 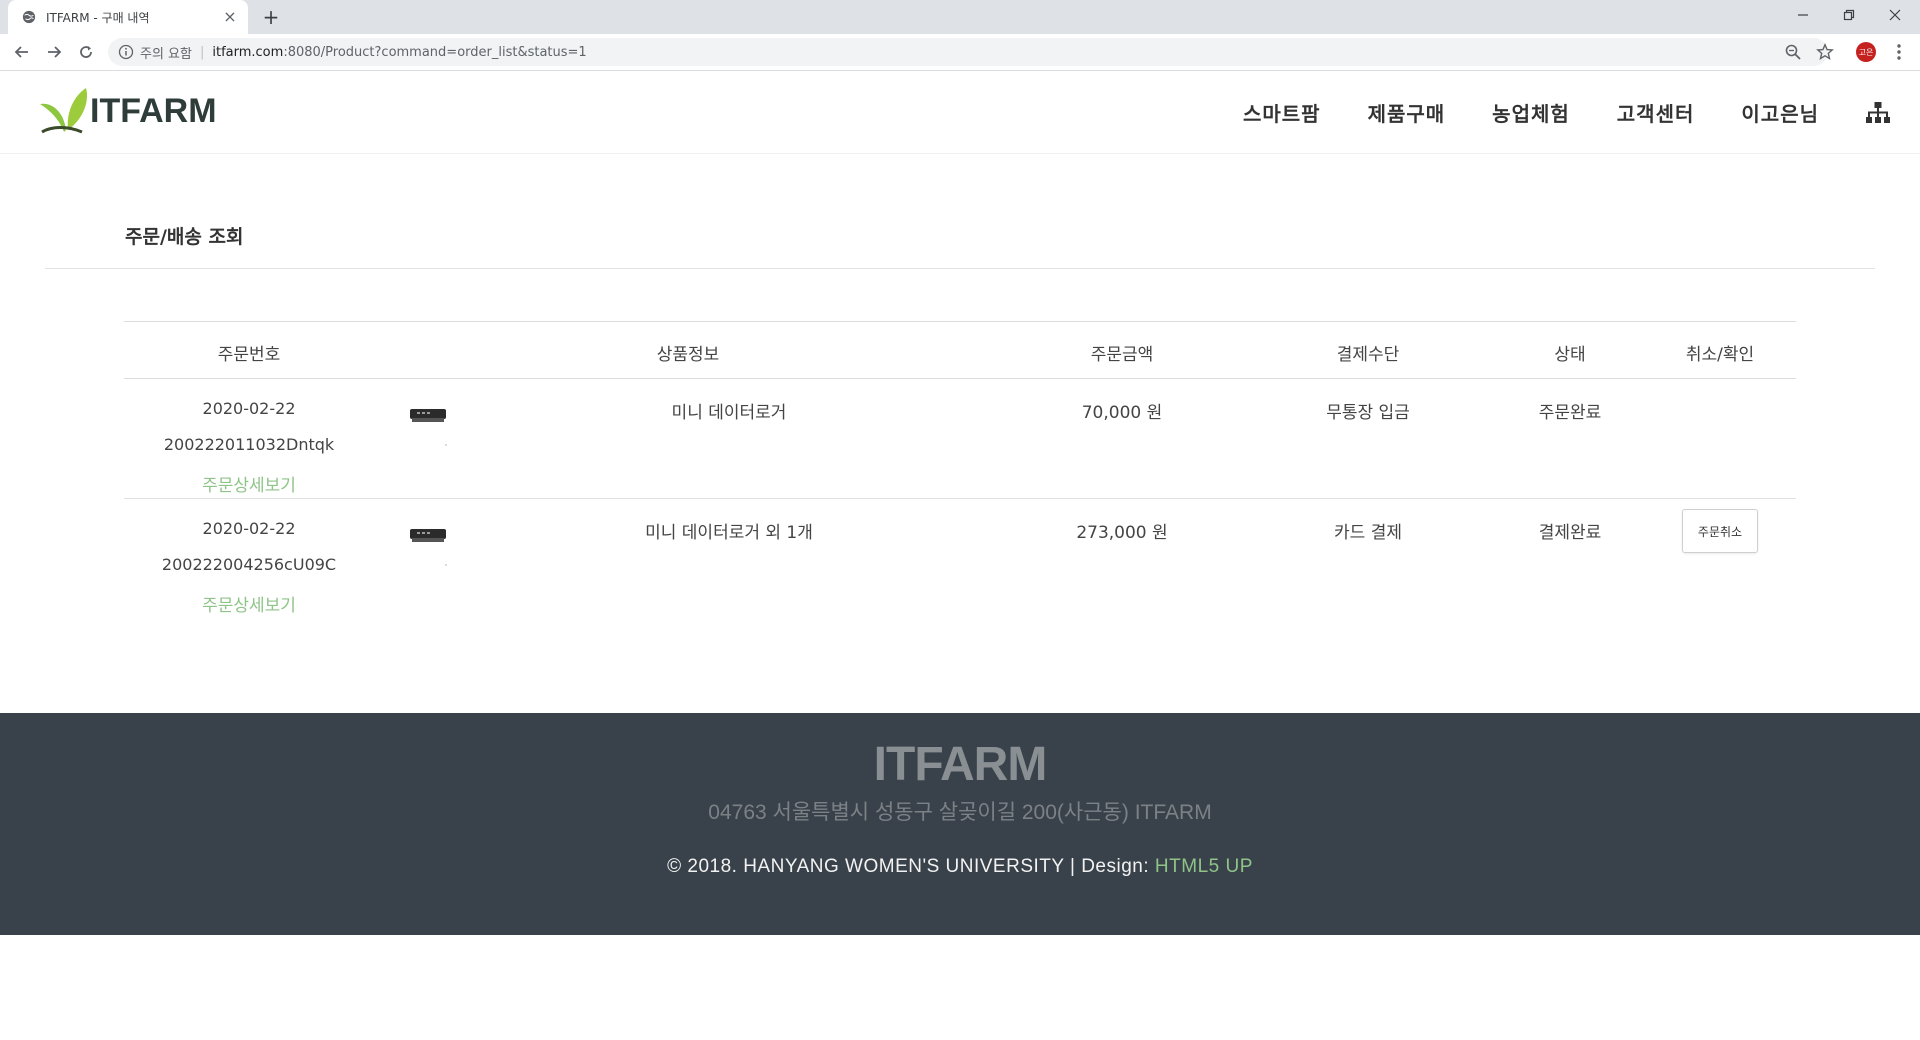 What do you see at coordinates (960, 764) in the screenshot?
I see `footer-logo: ITFARM` at bounding box center [960, 764].